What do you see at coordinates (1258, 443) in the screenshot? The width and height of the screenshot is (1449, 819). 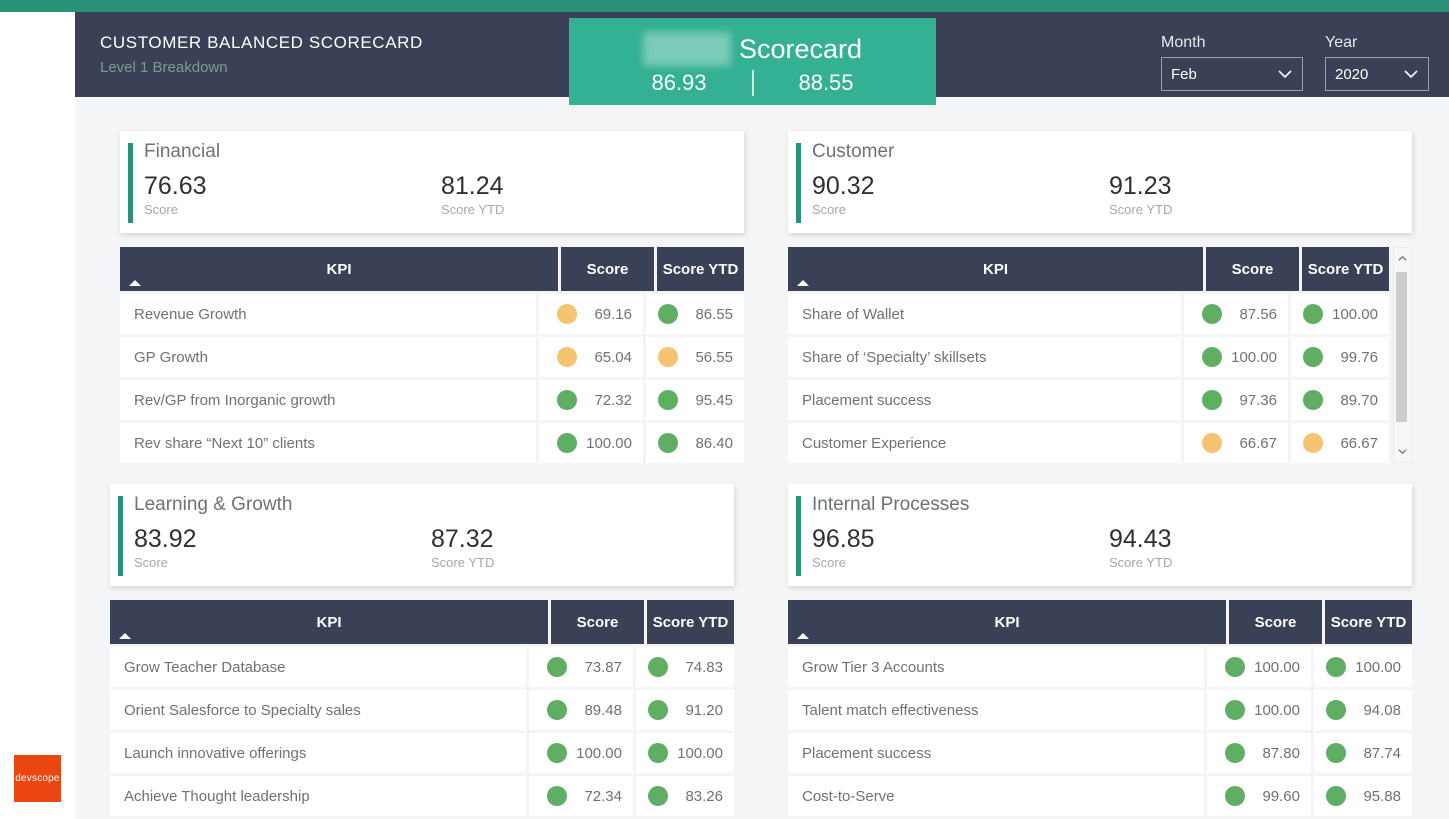 I see `cell-score-value: 66.67` at bounding box center [1258, 443].